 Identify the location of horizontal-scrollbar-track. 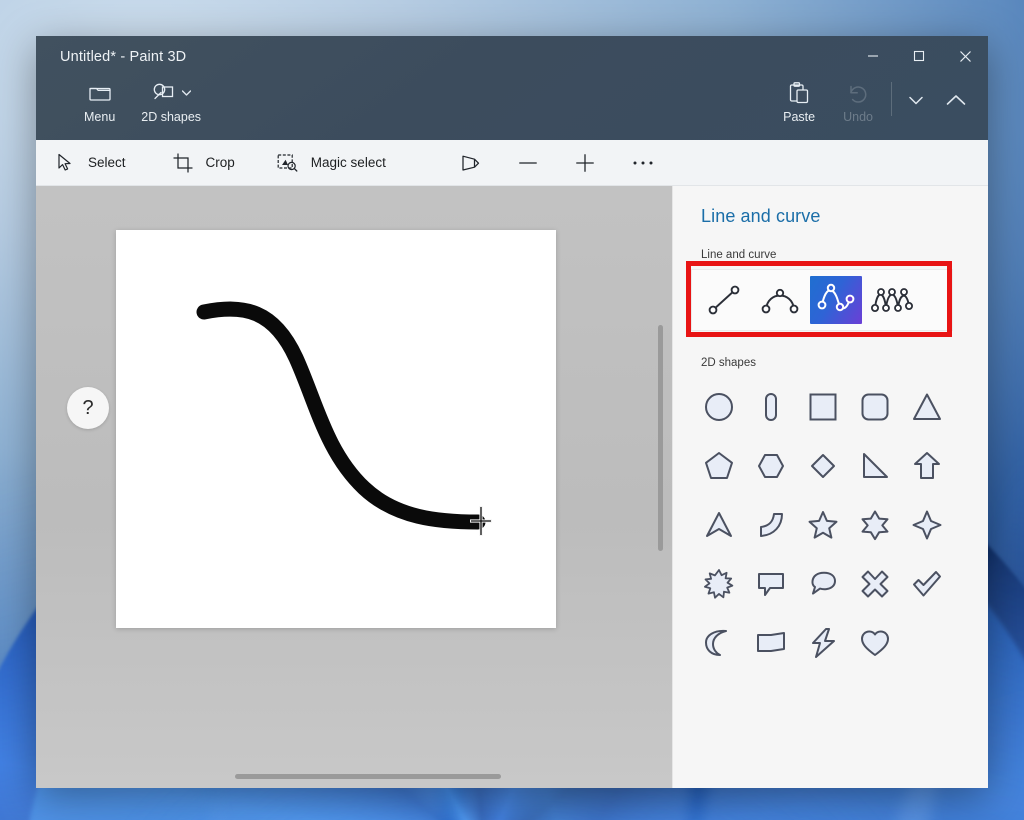
(354, 775).